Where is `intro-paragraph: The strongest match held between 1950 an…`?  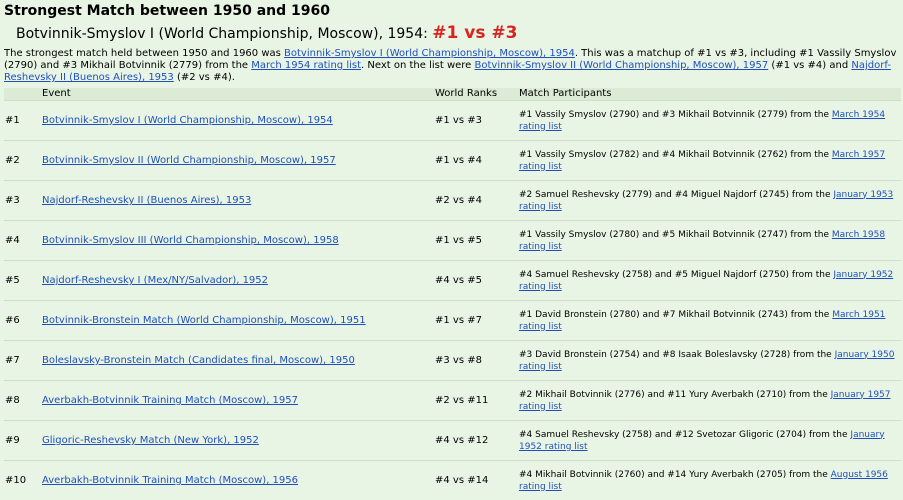 intro-paragraph: The strongest match held between 1950 an… is located at coordinates (451, 66).